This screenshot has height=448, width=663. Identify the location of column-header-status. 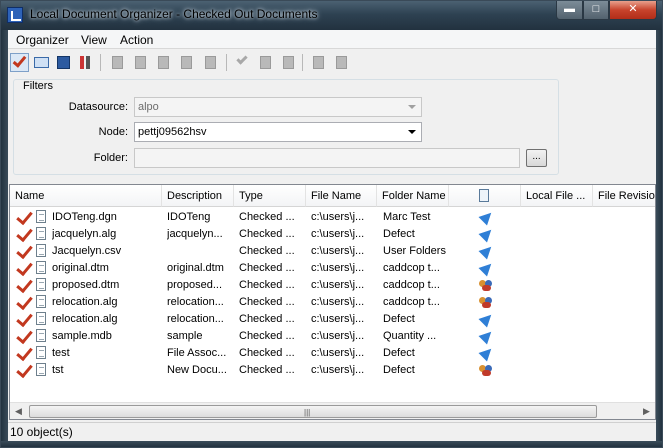
(485, 196).